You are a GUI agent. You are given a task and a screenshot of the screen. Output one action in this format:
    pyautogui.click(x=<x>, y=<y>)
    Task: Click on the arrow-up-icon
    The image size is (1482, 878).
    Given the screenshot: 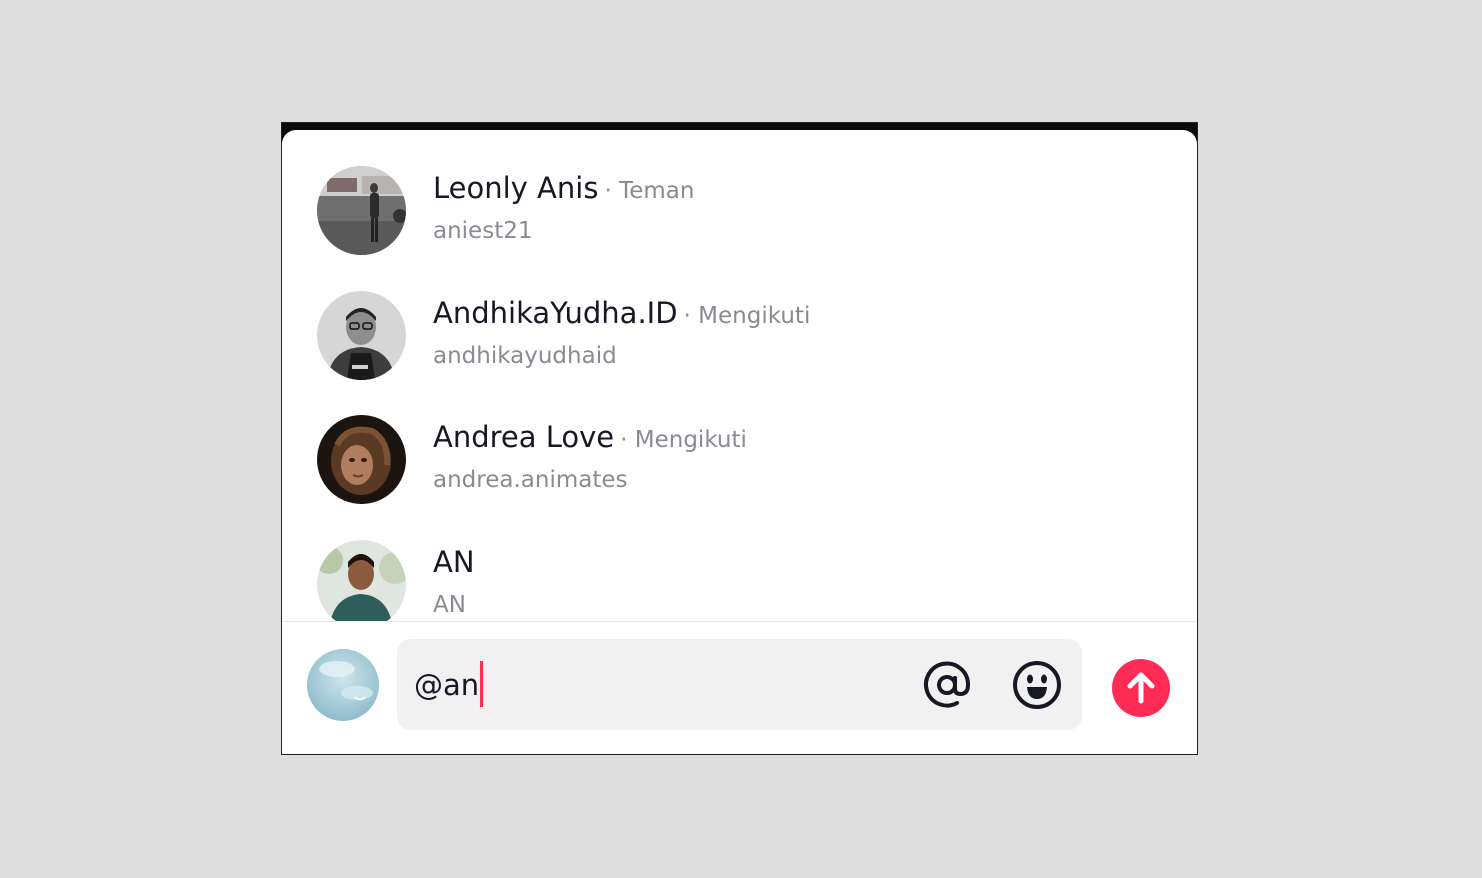 What is the action you would take?
    pyautogui.click(x=1141, y=688)
    